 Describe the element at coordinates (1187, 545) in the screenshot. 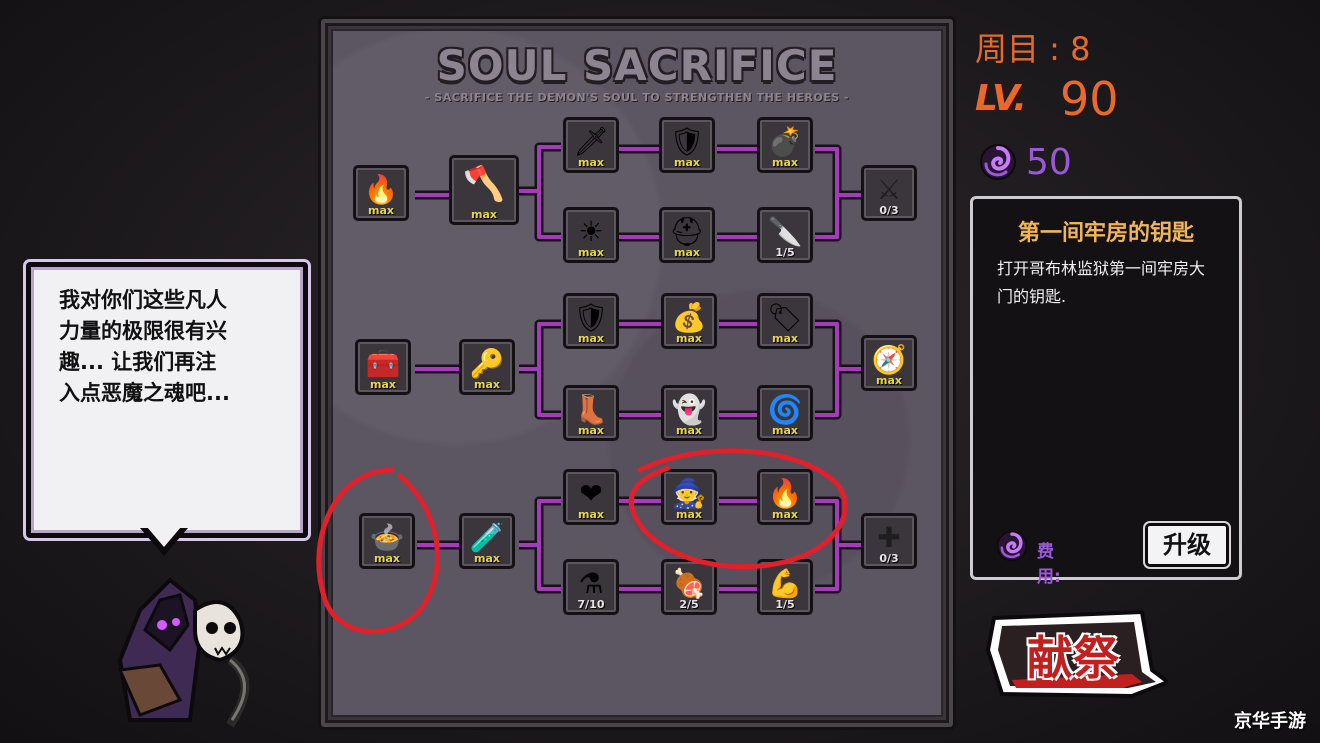

I see `upgrade-button: 升级` at that location.